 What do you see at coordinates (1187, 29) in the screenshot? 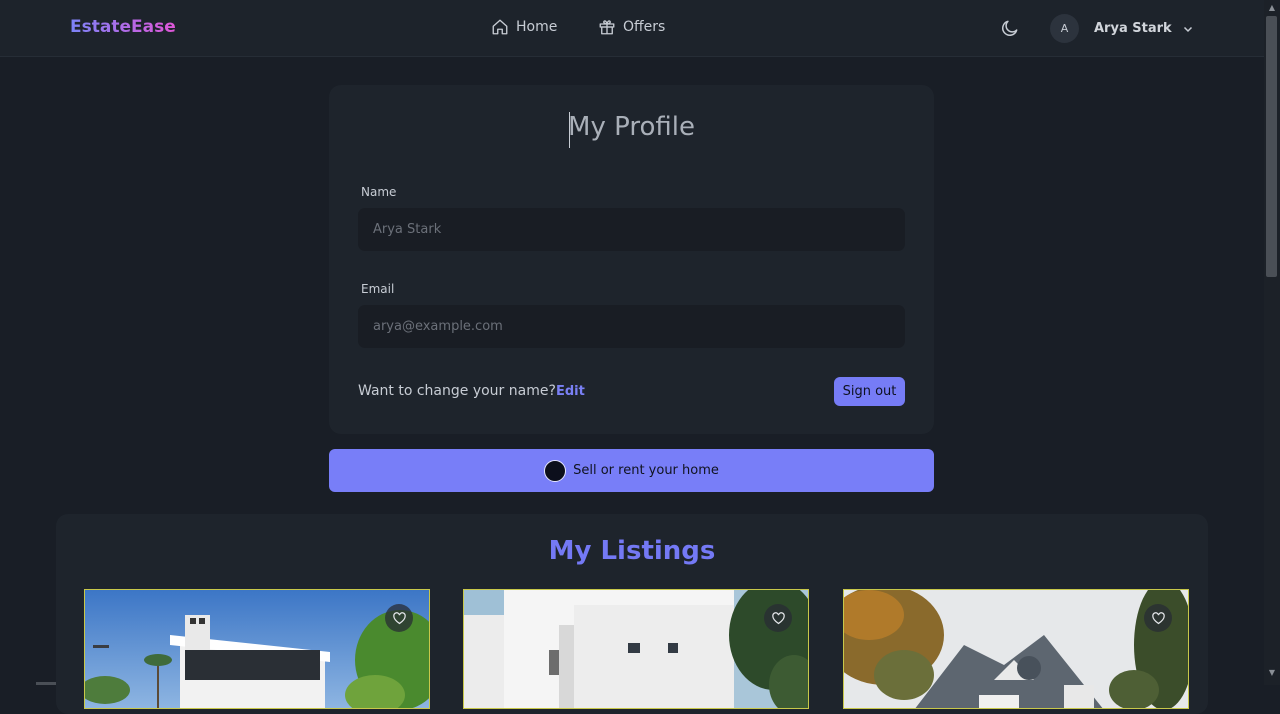
I see `chevron-down-icon` at bounding box center [1187, 29].